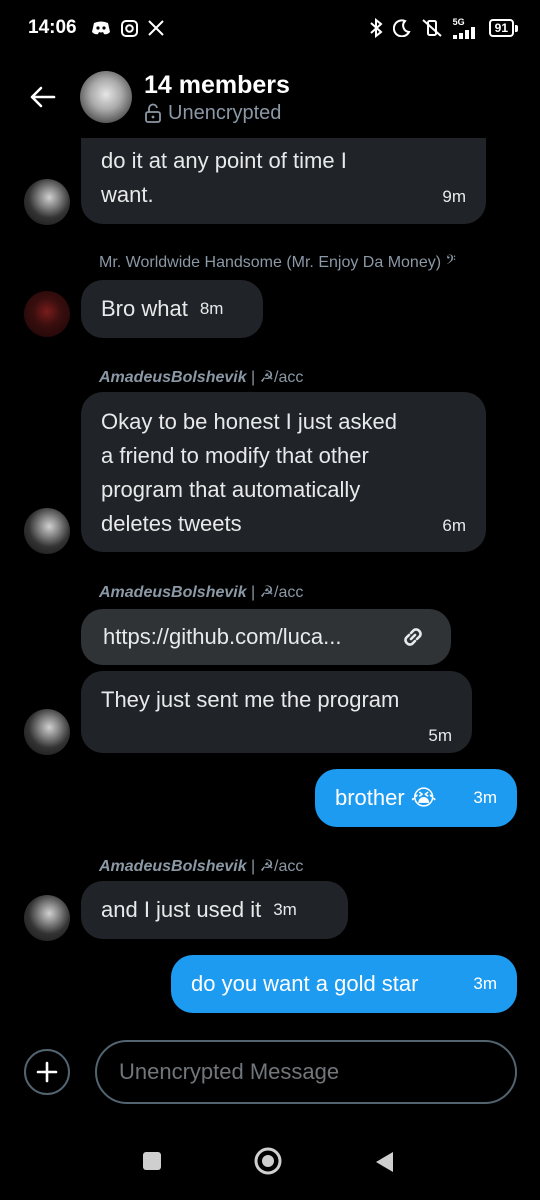  I want to click on message-text-line: a friend to modify that other, so click(235, 455).